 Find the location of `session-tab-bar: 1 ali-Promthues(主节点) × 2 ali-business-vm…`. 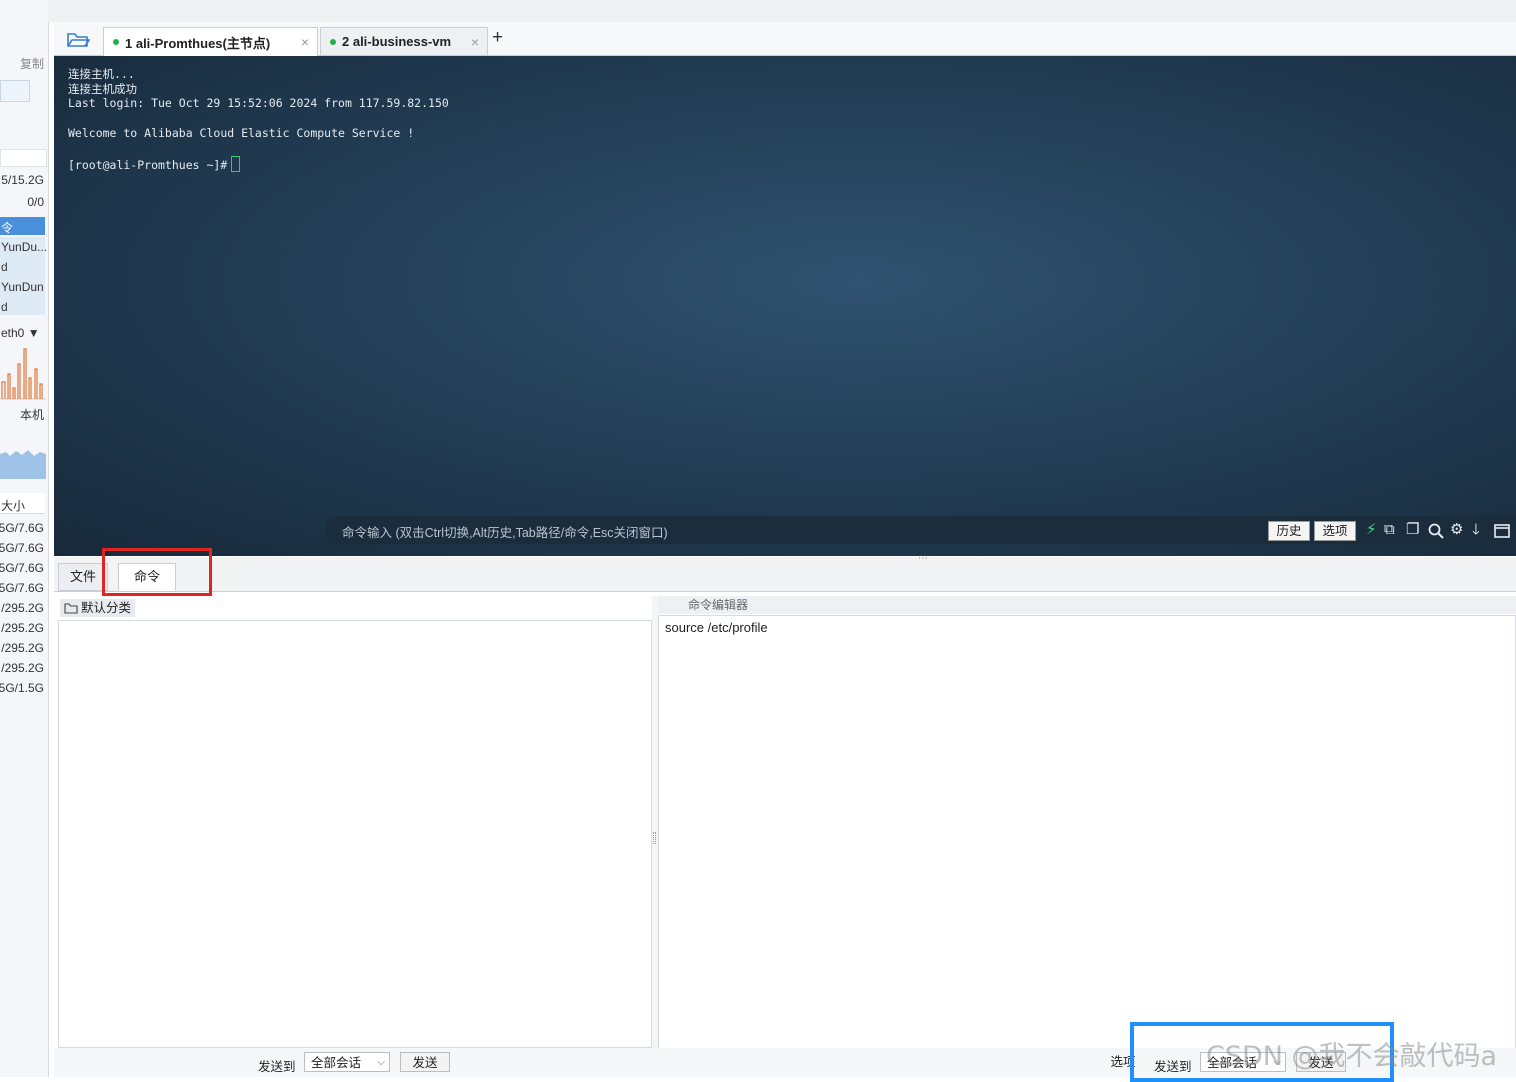

session-tab-bar: 1 ali-Promthues(主节点) × 2 ali-business-vm… is located at coordinates (785, 39).